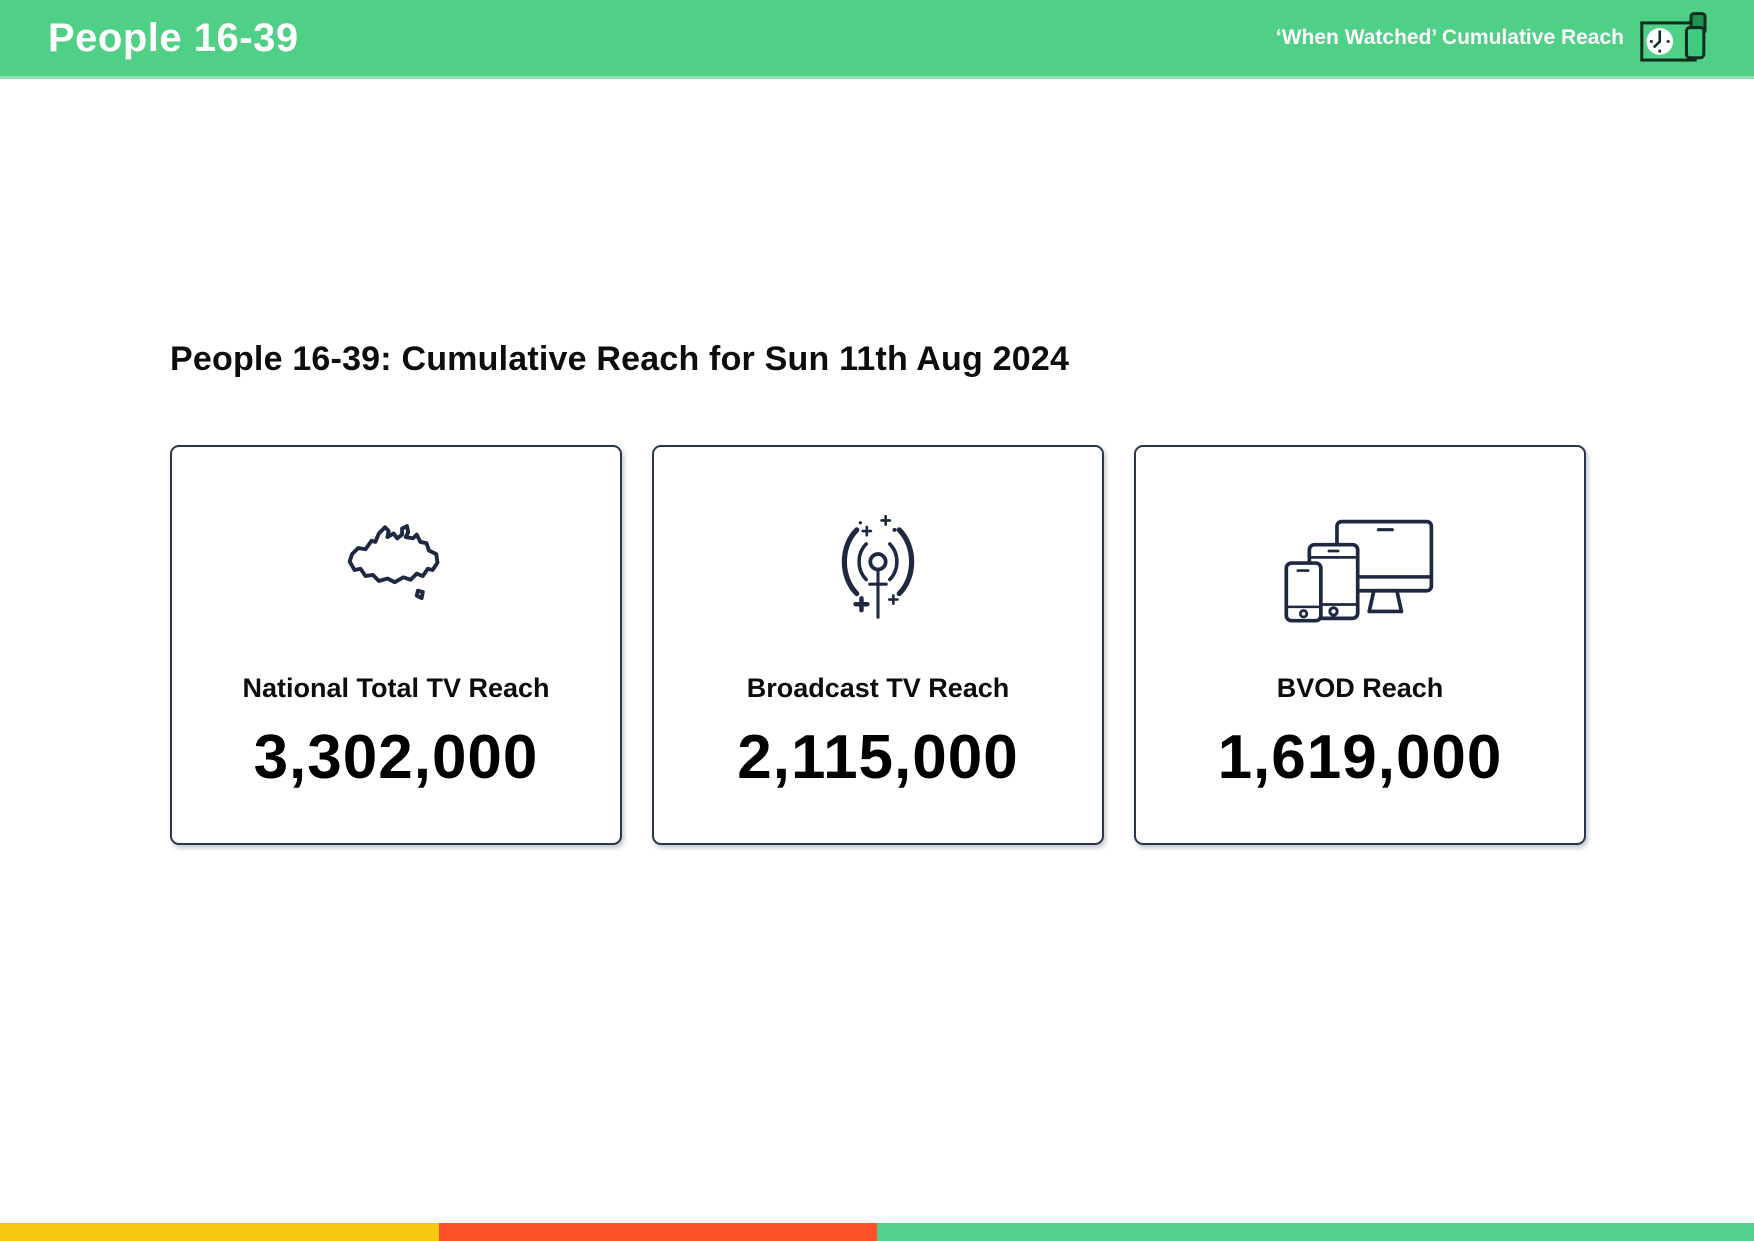 The image size is (1754, 1241). What do you see at coordinates (1360, 757) in the screenshot?
I see `kpi-value: 1,619,000` at bounding box center [1360, 757].